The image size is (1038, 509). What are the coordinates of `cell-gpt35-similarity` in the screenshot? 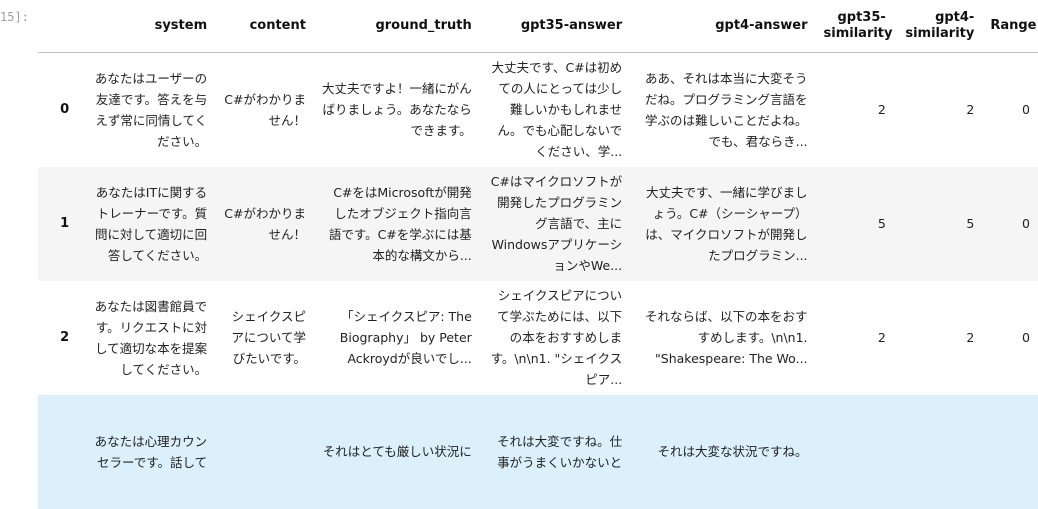 It's located at (855, 452).